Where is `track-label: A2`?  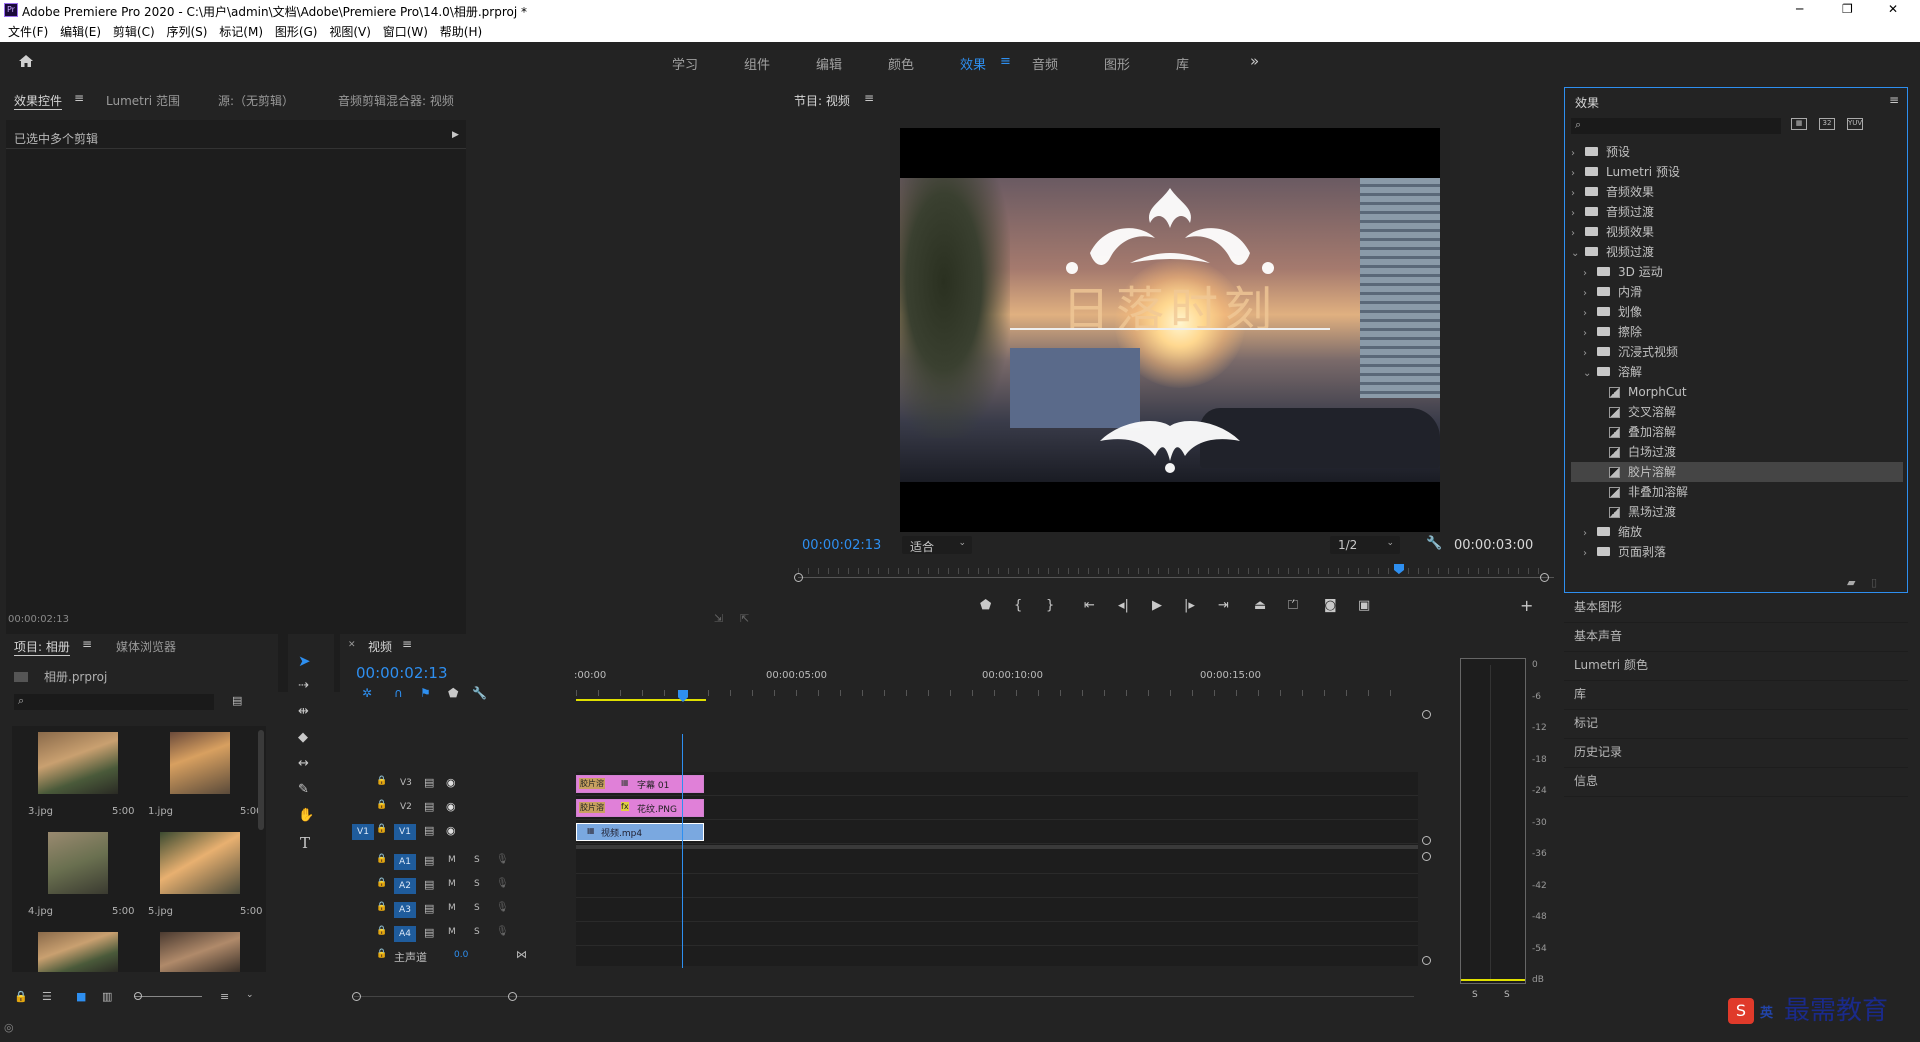 track-label: A2 is located at coordinates (405, 886).